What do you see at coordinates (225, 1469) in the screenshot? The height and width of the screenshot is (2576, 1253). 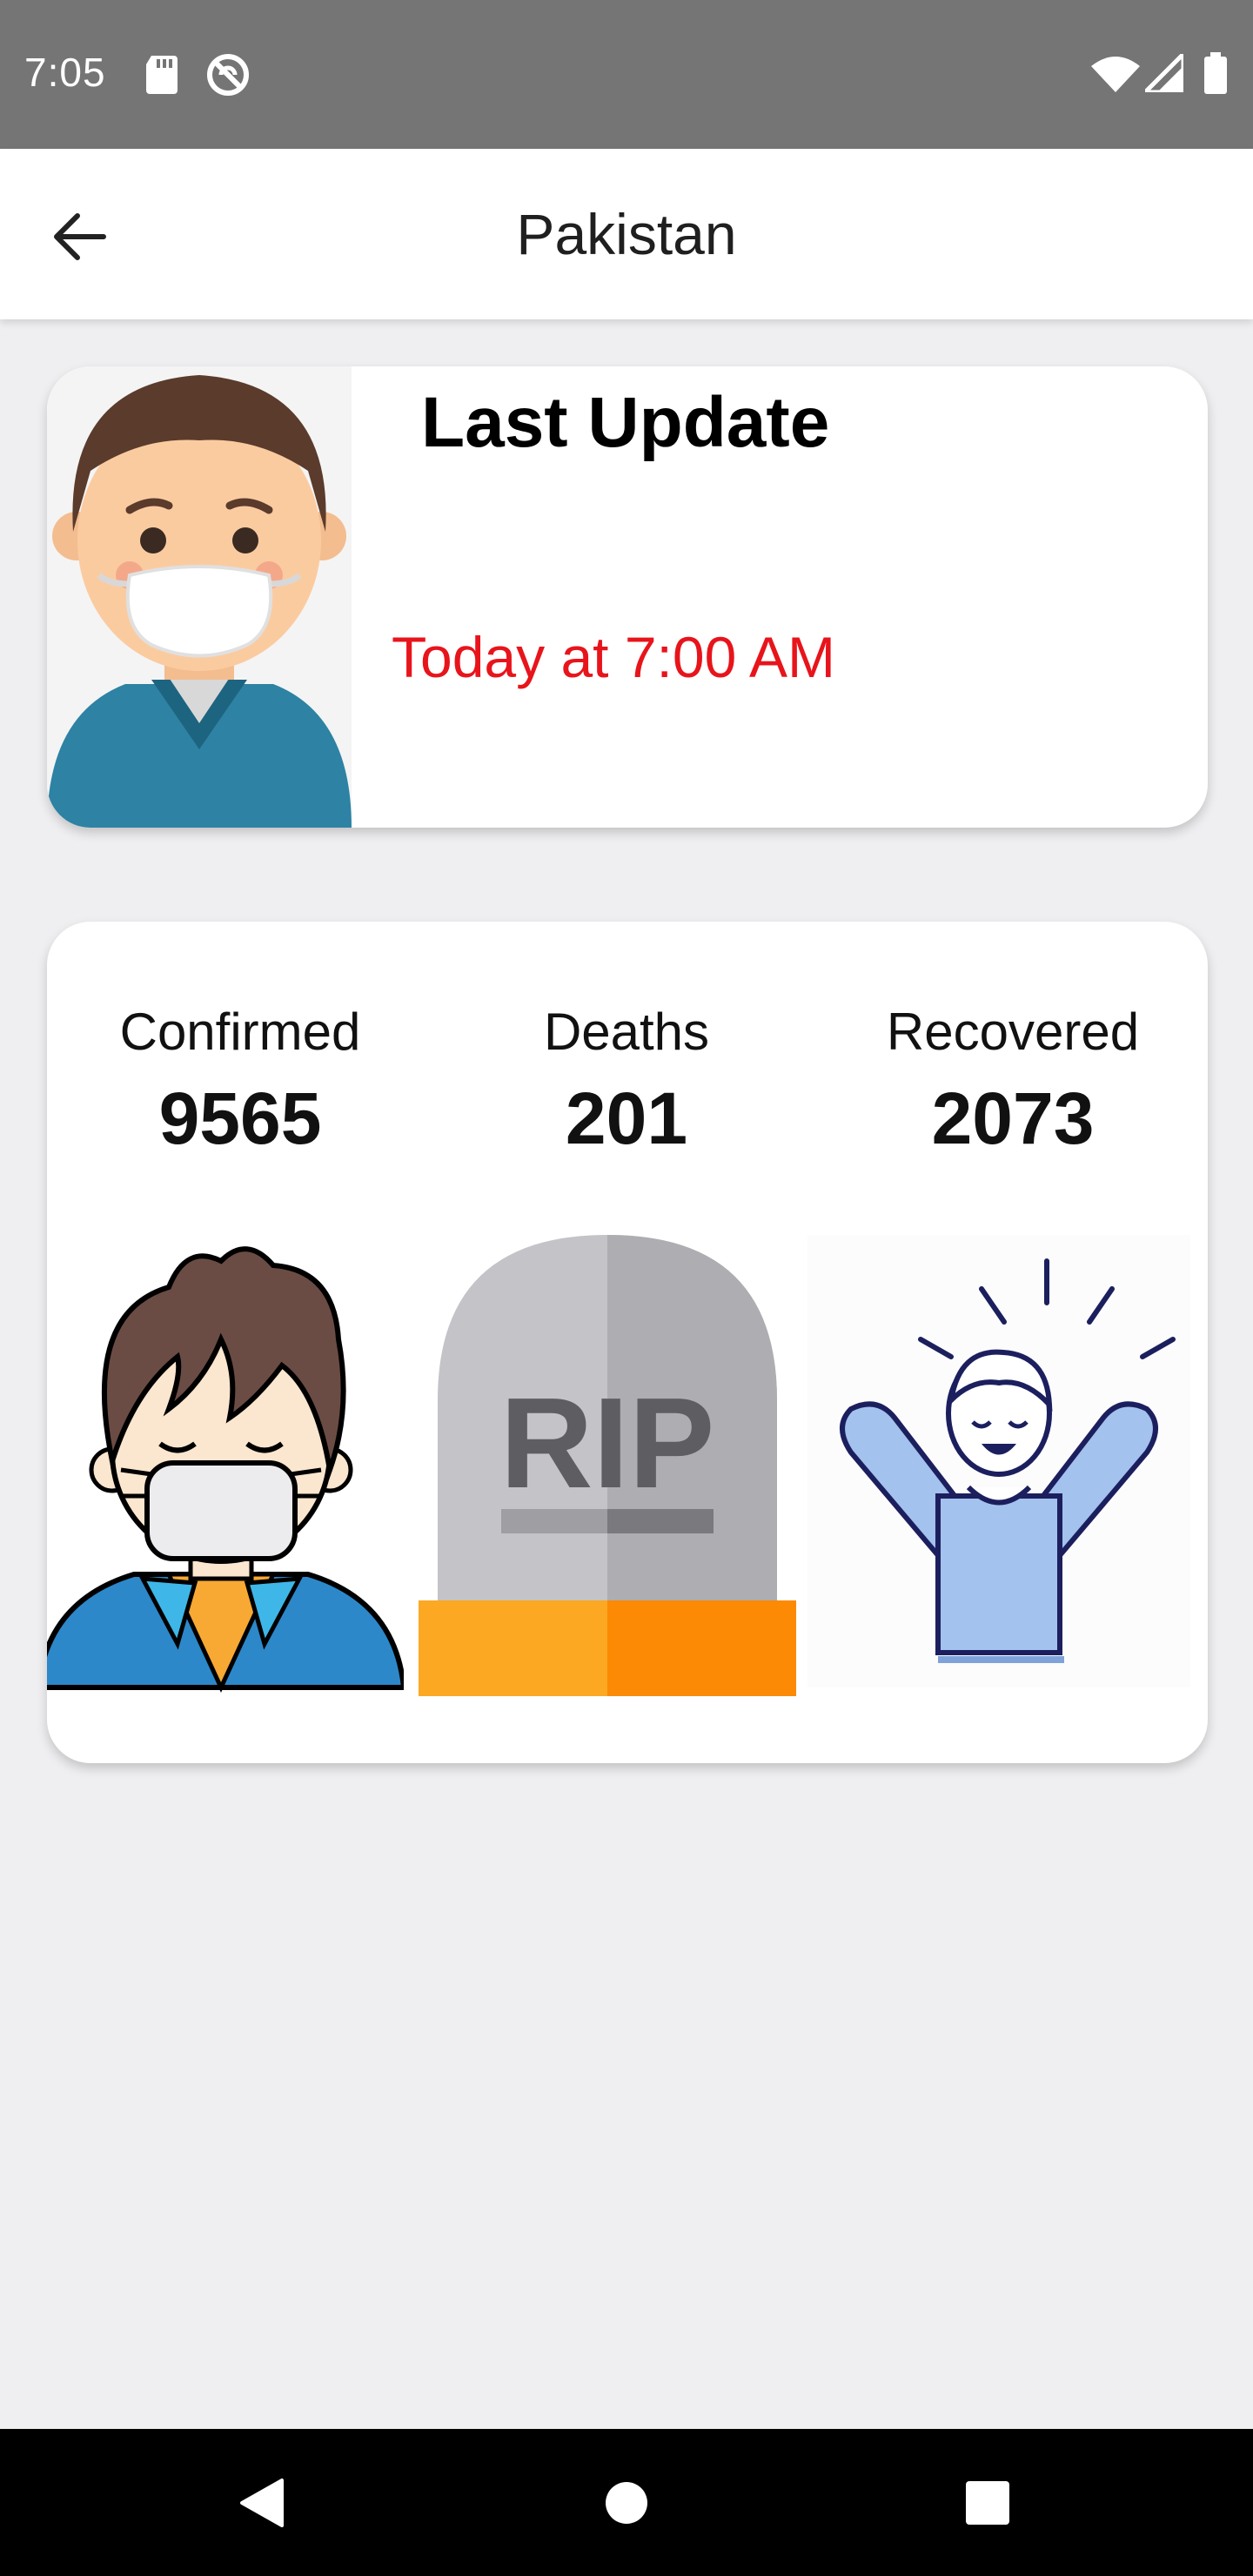 I see `masked-person-illustration` at bounding box center [225, 1469].